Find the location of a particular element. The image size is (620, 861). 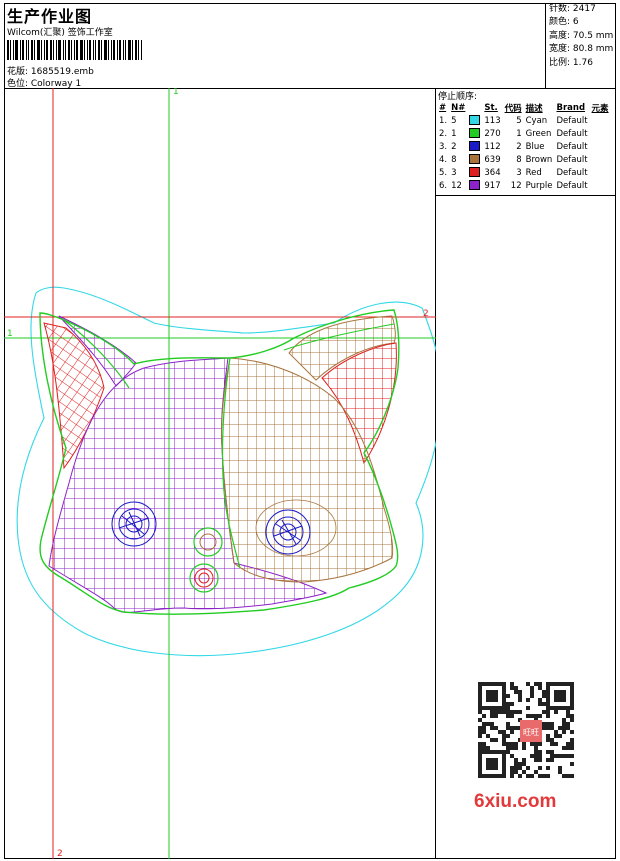

stop-stitches: 364 is located at coordinates (492, 172).